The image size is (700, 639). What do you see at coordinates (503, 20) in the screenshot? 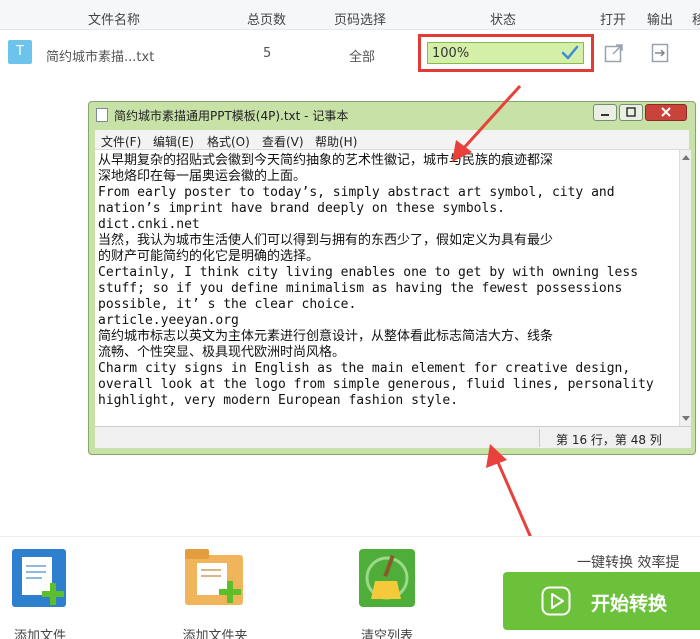
I see `column-status: 状态` at bounding box center [503, 20].